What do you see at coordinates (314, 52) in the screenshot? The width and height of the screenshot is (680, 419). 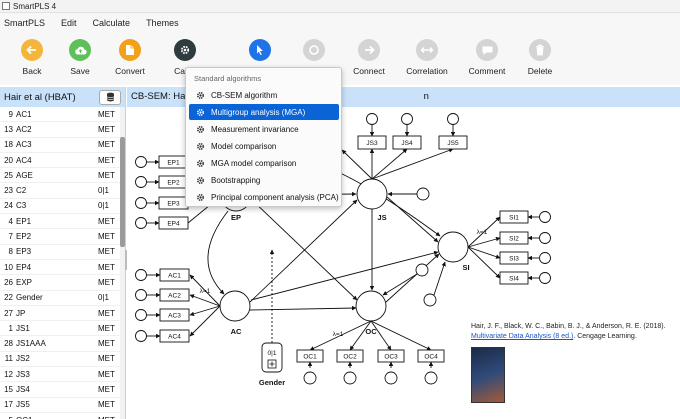 I see `construct-tool-button` at bounding box center [314, 52].